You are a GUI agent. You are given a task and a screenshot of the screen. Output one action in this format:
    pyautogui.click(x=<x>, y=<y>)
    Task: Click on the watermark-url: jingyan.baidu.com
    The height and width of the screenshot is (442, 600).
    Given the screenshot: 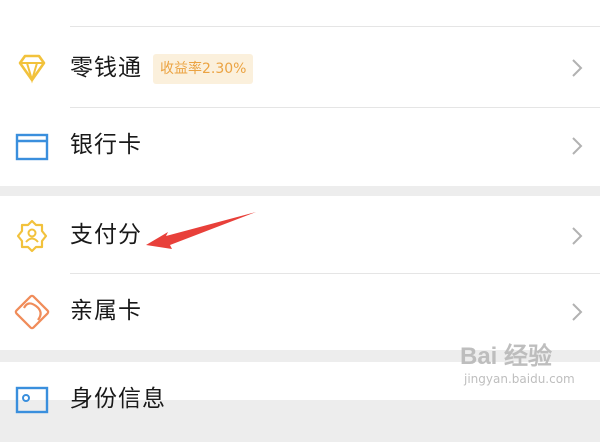 What is the action you would take?
    pyautogui.click(x=519, y=379)
    